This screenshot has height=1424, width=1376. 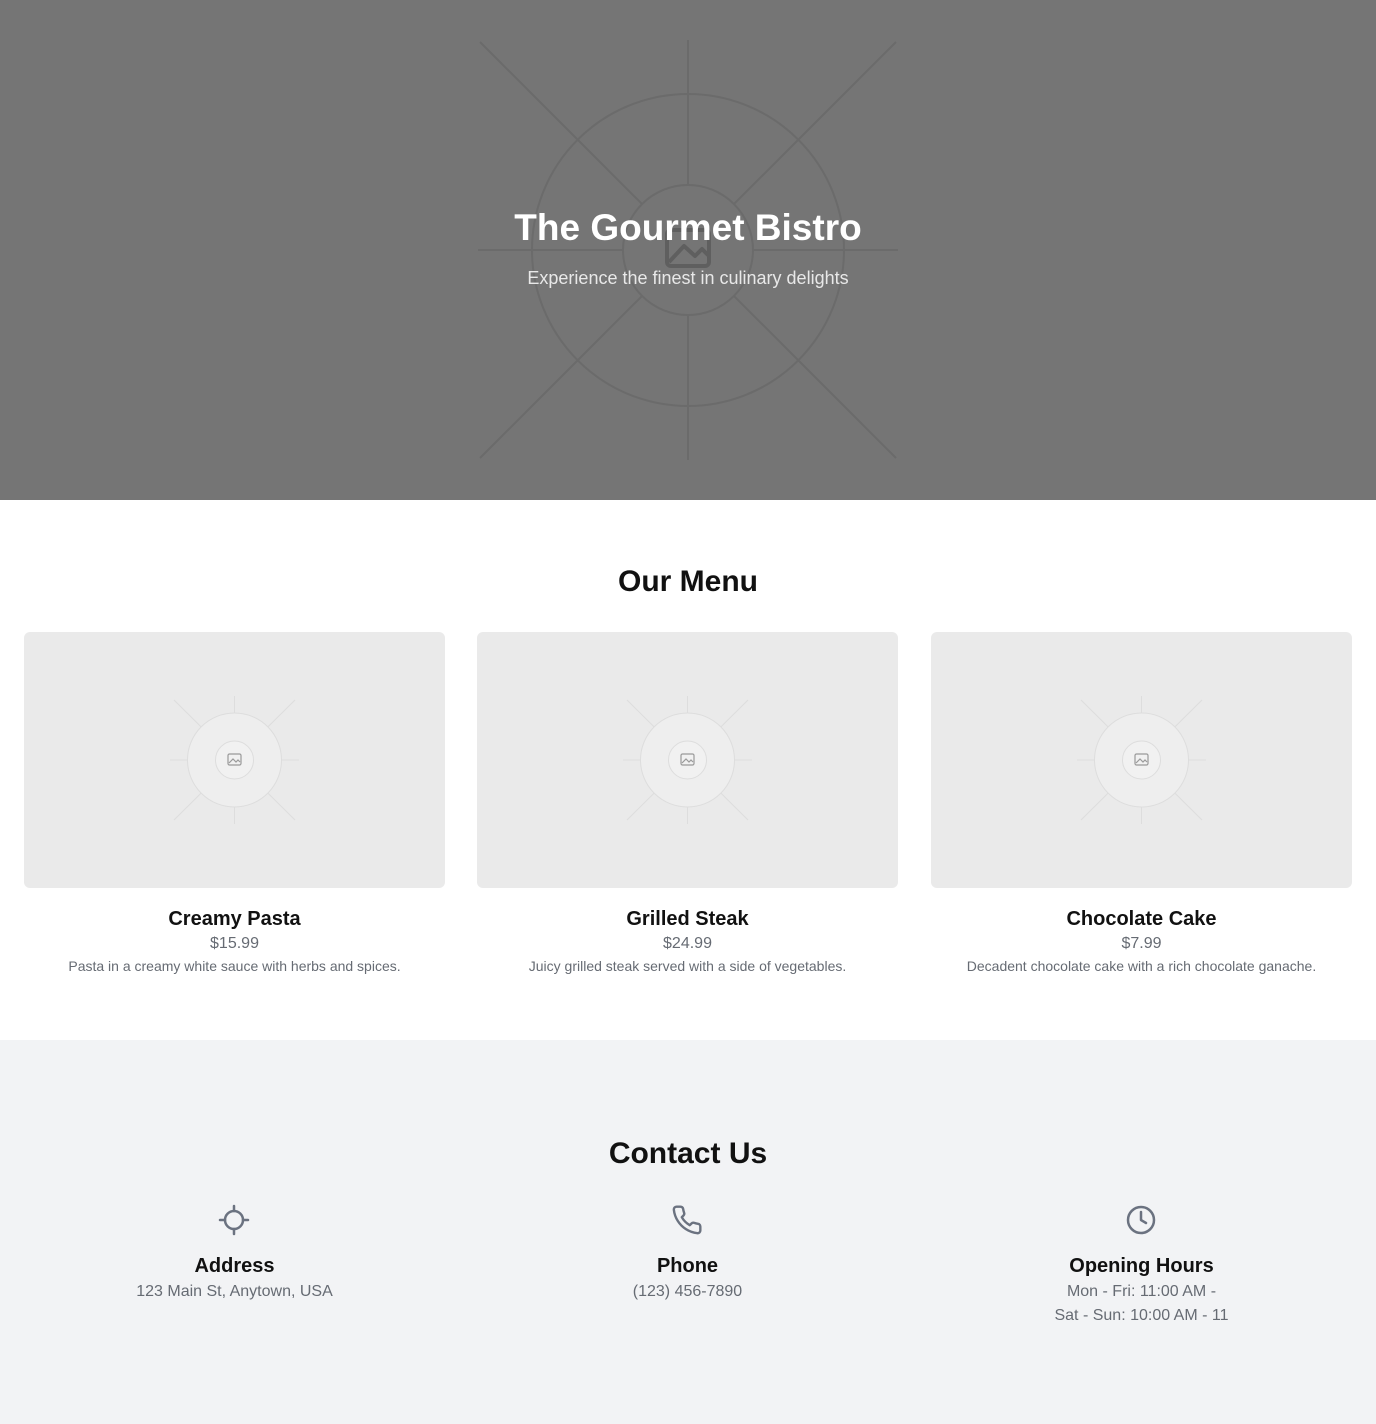 What do you see at coordinates (234, 943) in the screenshot?
I see `menu-item-price: $15.99` at bounding box center [234, 943].